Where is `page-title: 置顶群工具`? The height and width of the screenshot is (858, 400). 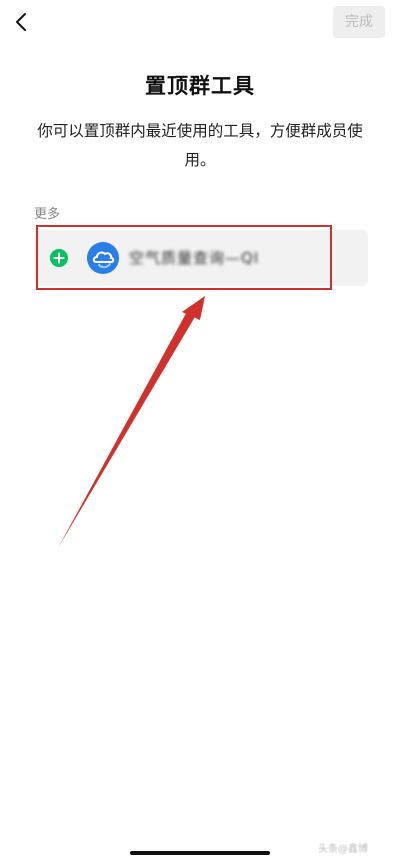 page-title: 置顶群工具 is located at coordinates (200, 86).